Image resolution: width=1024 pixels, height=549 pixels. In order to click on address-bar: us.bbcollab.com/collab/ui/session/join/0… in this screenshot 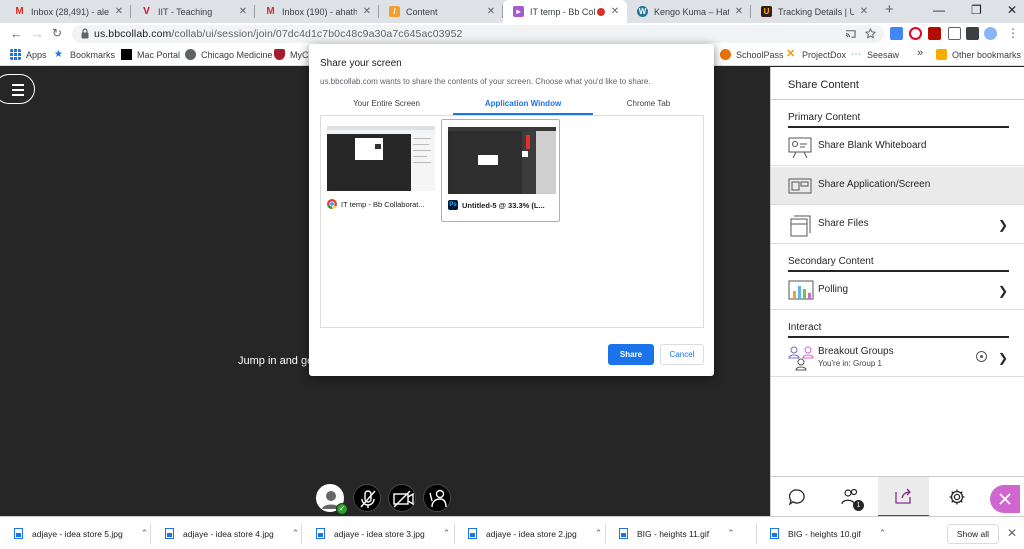, I will do `click(478, 34)`.